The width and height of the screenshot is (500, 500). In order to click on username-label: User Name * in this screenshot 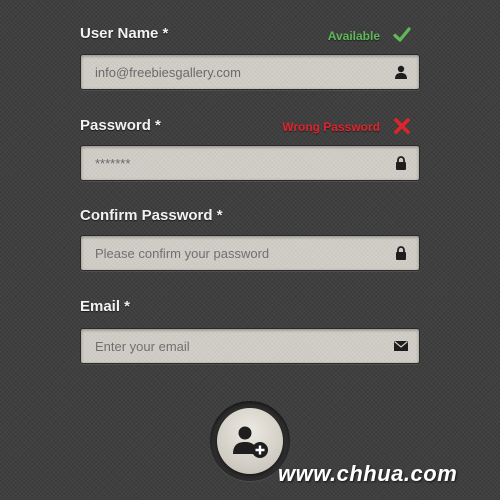, I will do `click(124, 33)`.